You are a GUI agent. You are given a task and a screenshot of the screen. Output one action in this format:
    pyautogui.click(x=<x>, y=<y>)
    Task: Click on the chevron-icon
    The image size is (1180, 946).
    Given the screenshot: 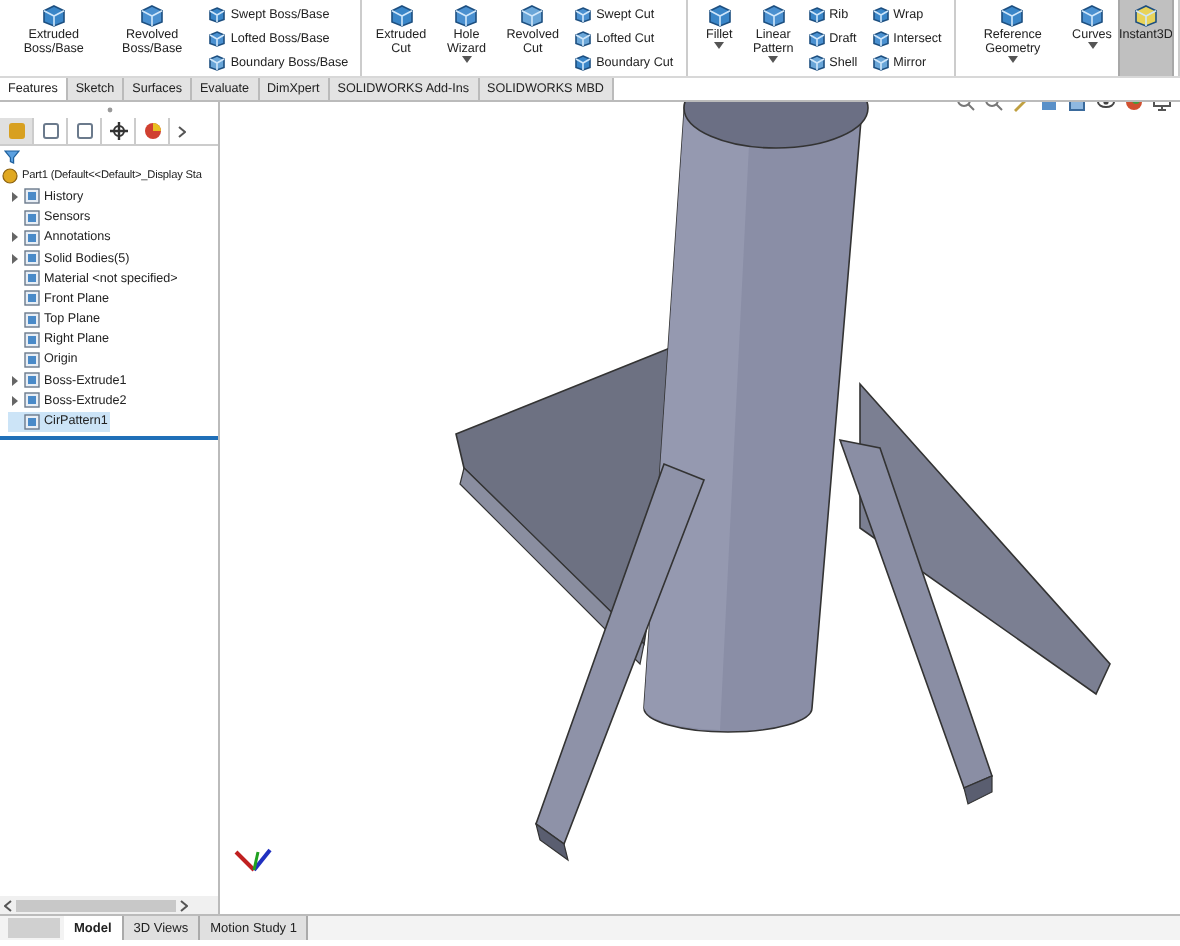 What is the action you would take?
    pyautogui.click(x=182, y=131)
    